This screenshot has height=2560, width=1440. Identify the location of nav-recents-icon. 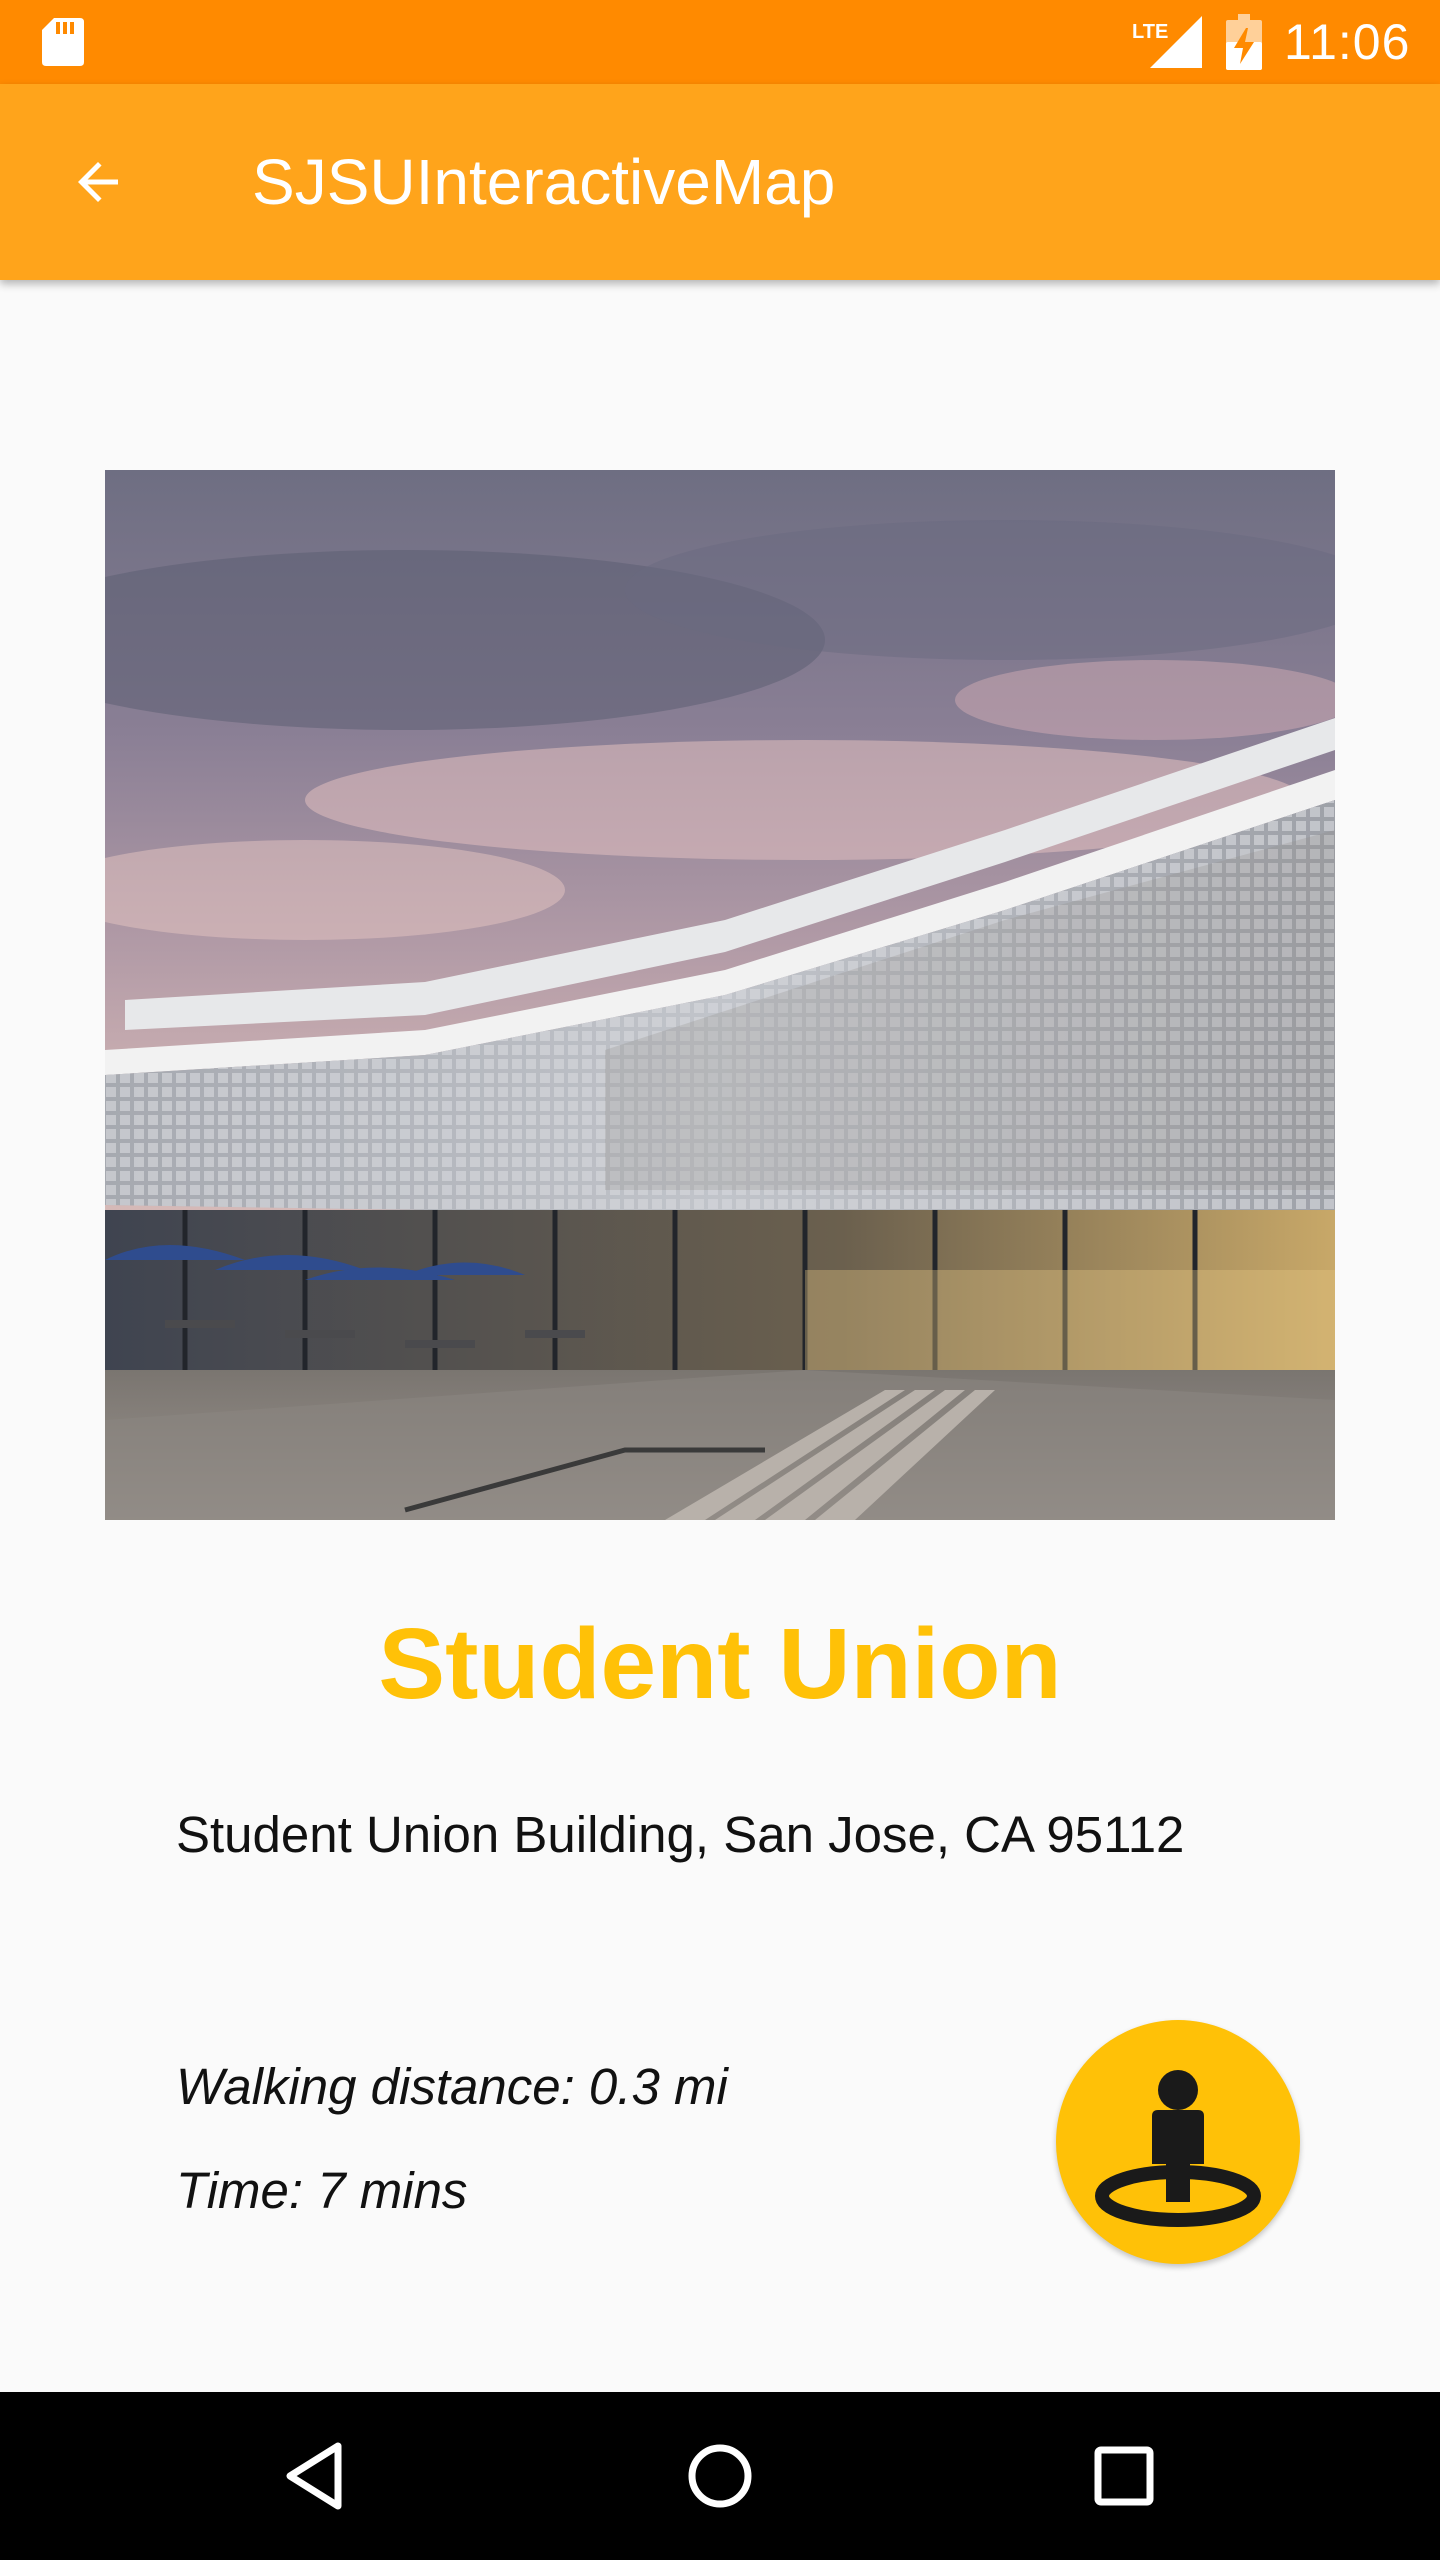
(1124, 2476).